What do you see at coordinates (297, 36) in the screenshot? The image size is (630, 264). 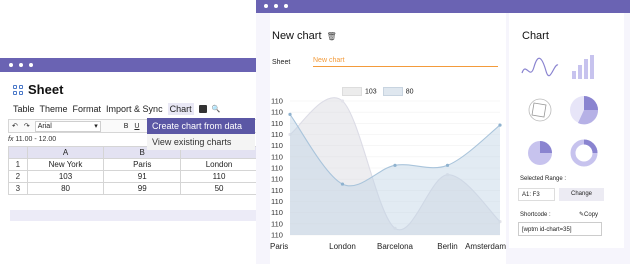 I see `chart-title: New chart` at bounding box center [297, 36].